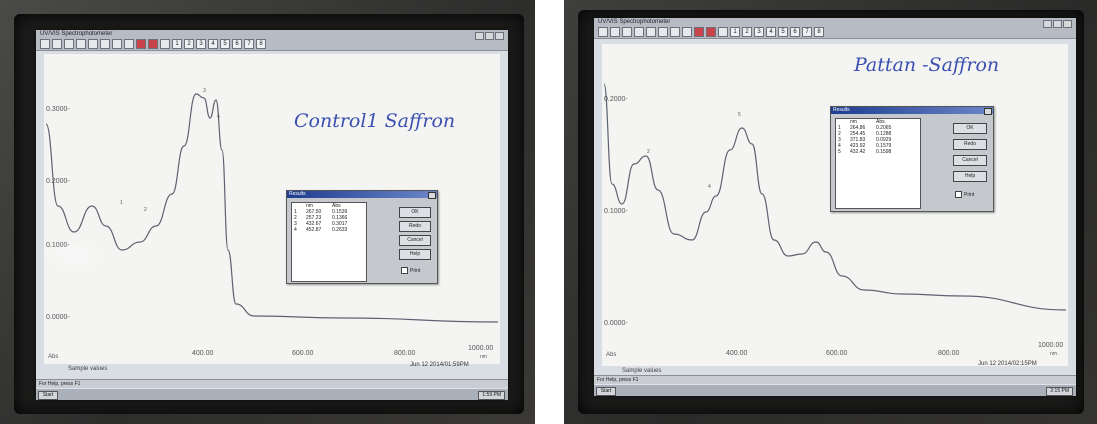 The height and width of the screenshot is (424, 1097). I want to click on peak-label: 1, so click(121, 203).